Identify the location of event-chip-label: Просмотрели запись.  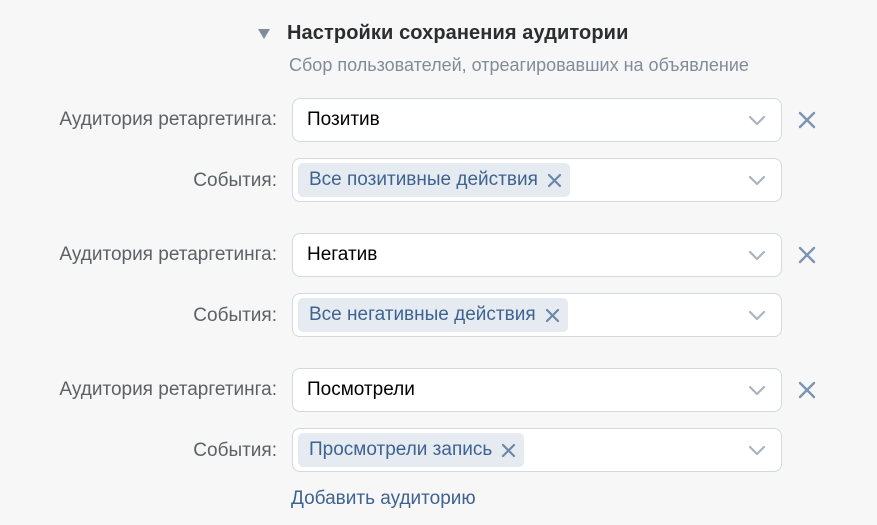
(401, 449).